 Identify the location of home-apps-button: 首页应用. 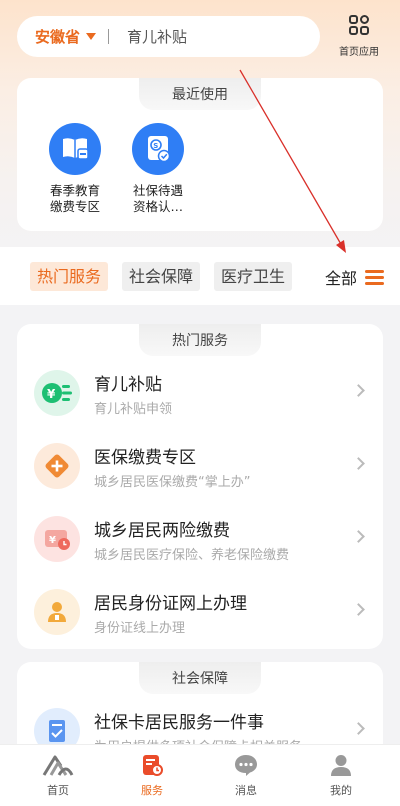
(359, 36).